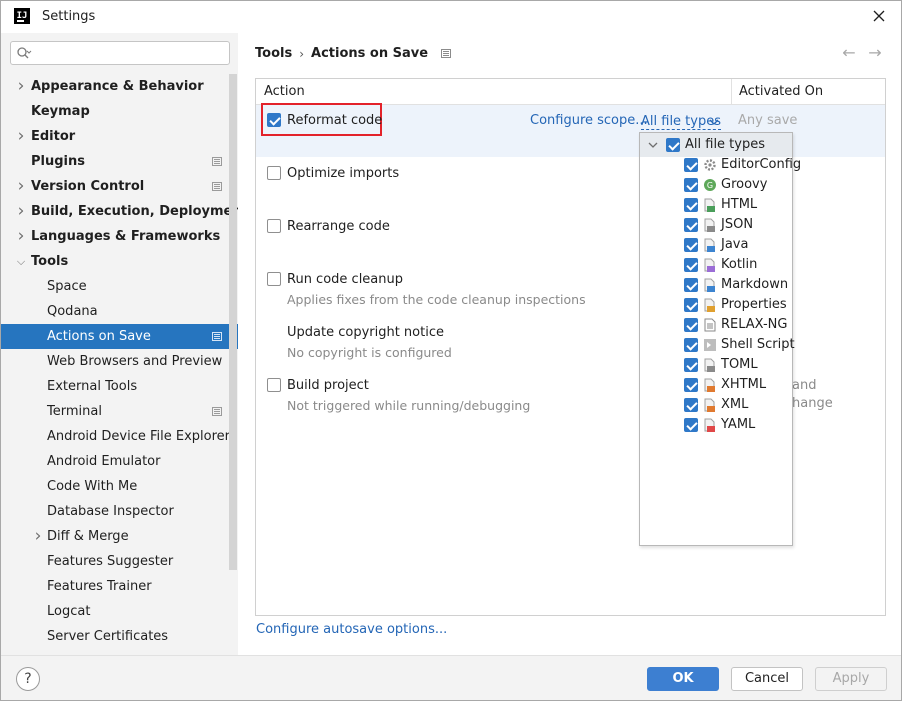 This screenshot has width=902, height=701. I want to click on sidebar-item-android-device-file-explorer: Android Device File Explorer, so click(119, 436).